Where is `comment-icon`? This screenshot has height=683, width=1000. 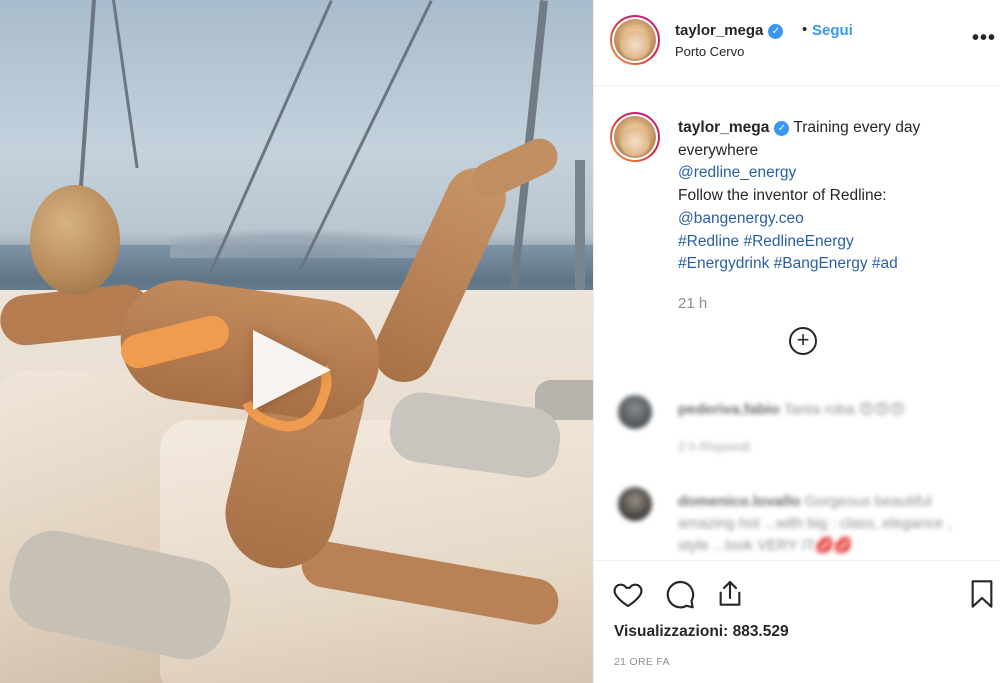 comment-icon is located at coordinates (680, 594).